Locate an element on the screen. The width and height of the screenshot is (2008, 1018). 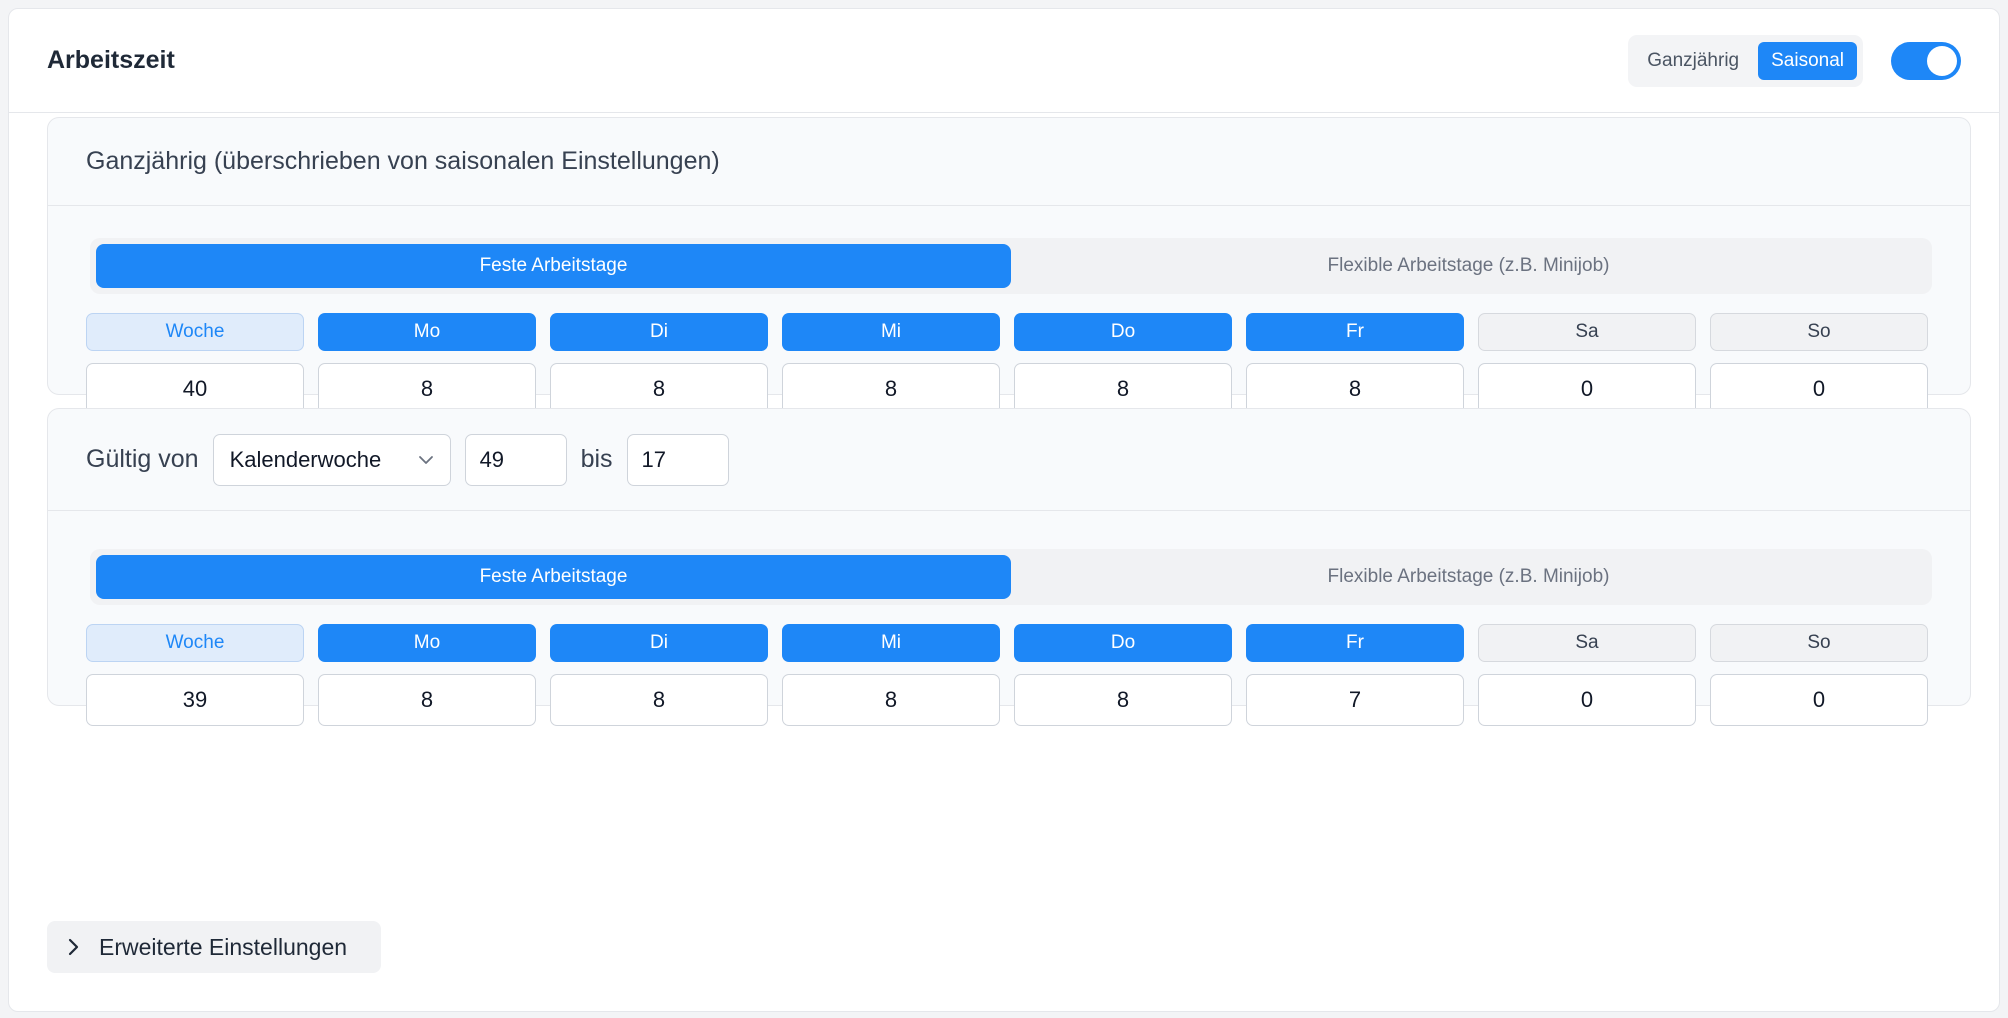
column-woche: Woche 39 is located at coordinates (195, 675).